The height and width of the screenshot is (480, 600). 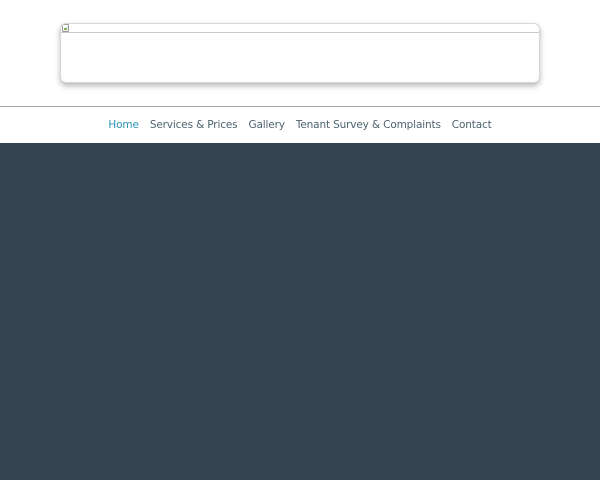 What do you see at coordinates (300, 28) in the screenshot?
I see `banner-image` at bounding box center [300, 28].